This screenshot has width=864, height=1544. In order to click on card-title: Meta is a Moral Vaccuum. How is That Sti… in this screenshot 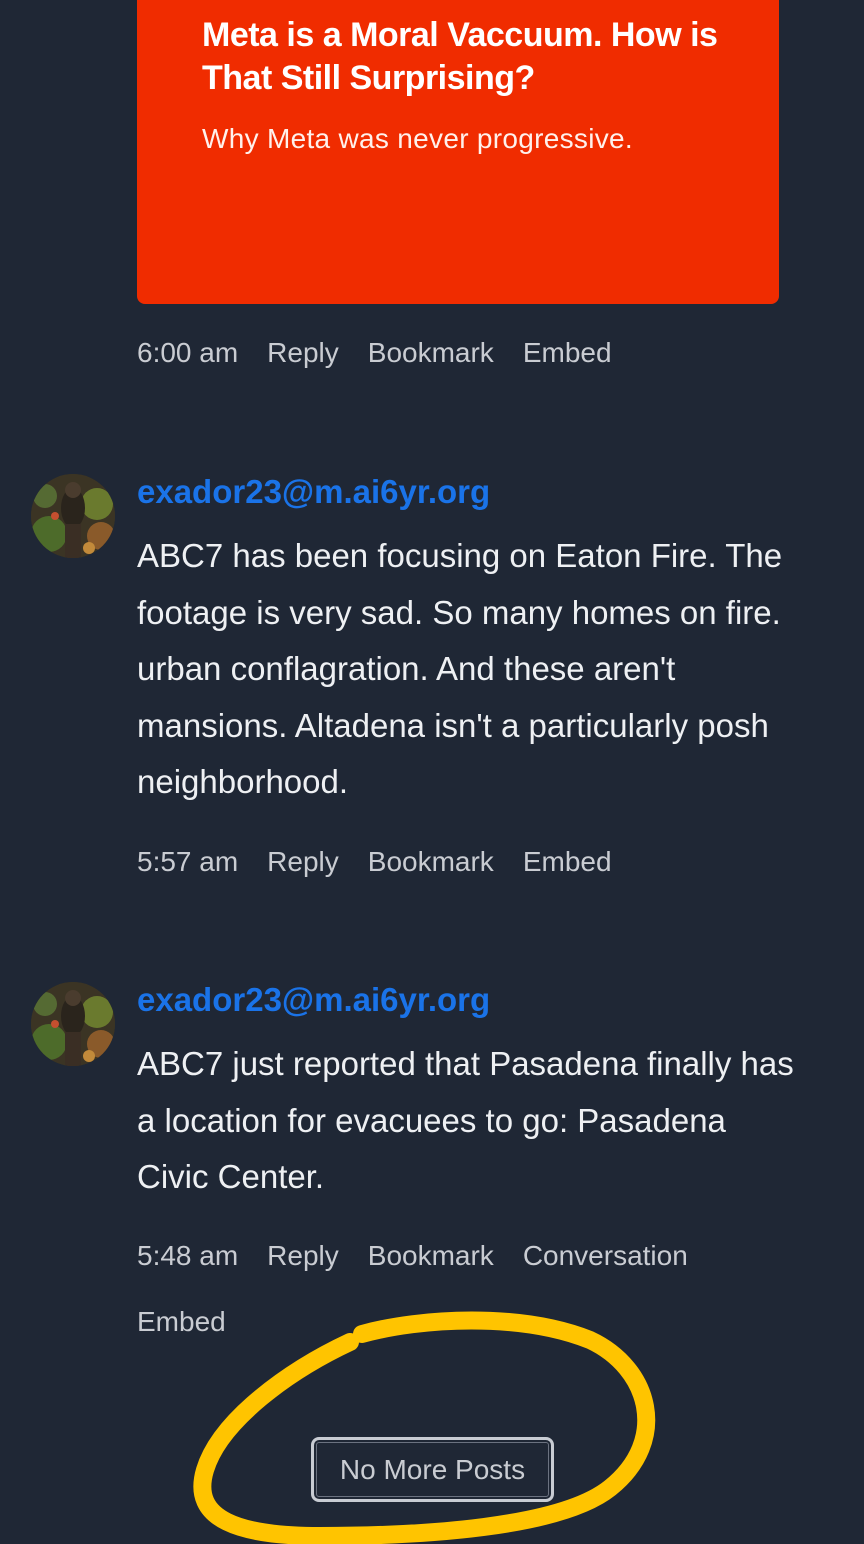, I will do `click(460, 56)`.